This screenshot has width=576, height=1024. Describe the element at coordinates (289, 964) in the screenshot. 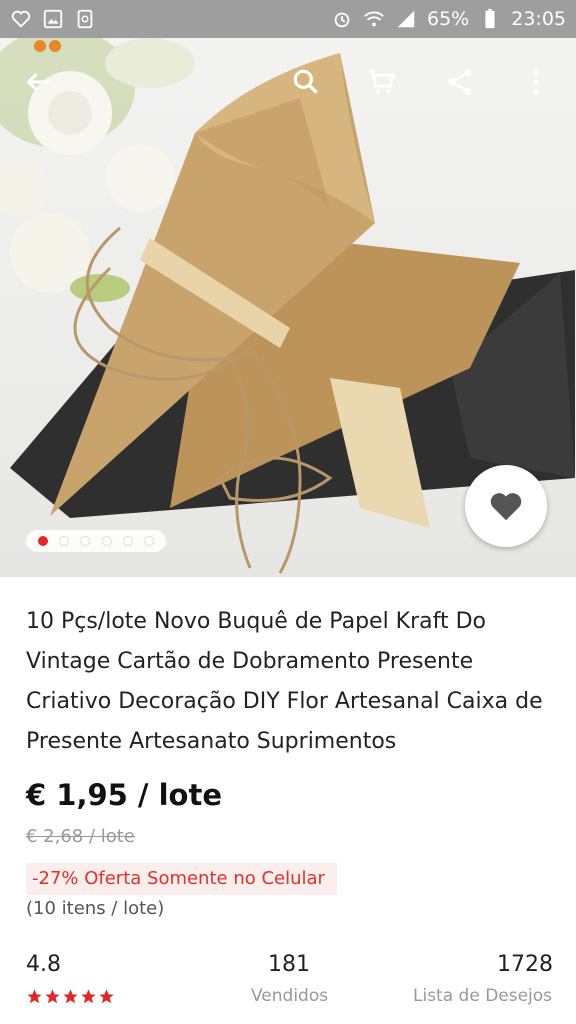

I see `sold-count: 181` at that location.